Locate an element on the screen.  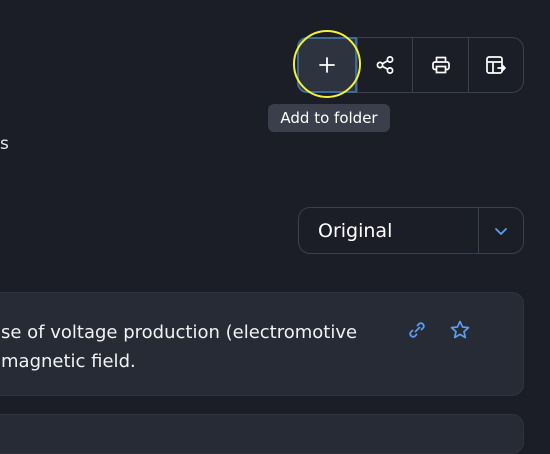
definition-line-2: magnetic field. is located at coordinates (68, 361).